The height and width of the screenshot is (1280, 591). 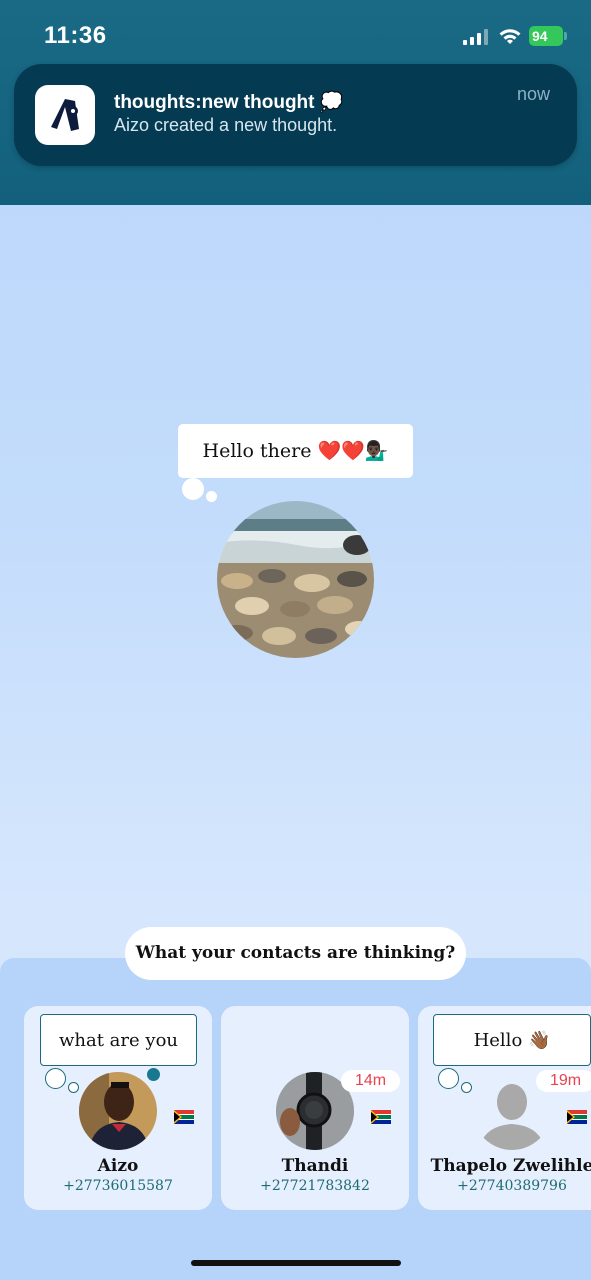 What do you see at coordinates (75, 35) in the screenshot?
I see `status-time: 11:36` at bounding box center [75, 35].